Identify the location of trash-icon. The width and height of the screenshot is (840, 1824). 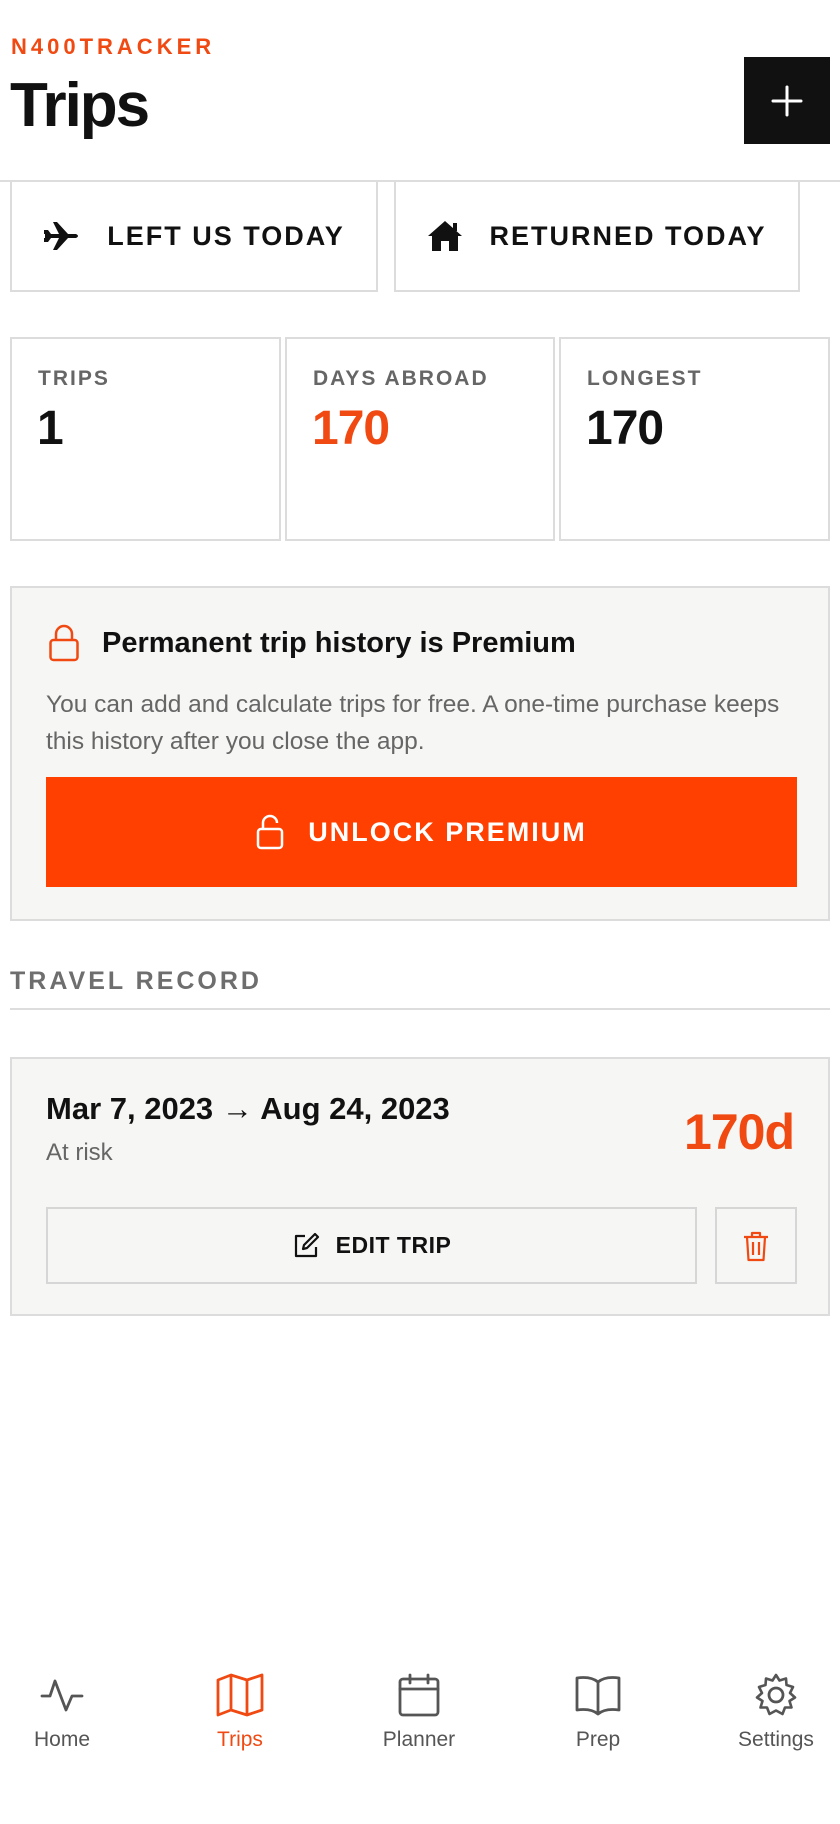
(756, 1246).